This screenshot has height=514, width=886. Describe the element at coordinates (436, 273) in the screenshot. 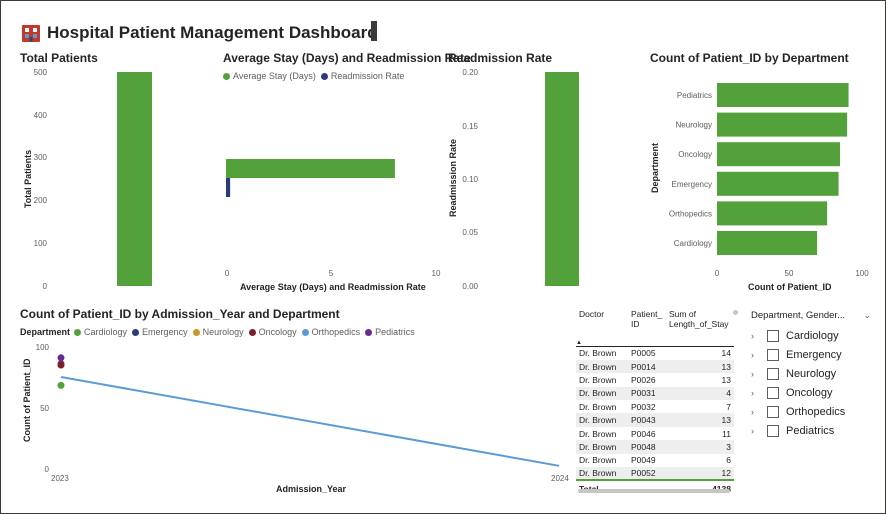

I see `tick-label: 10` at that location.